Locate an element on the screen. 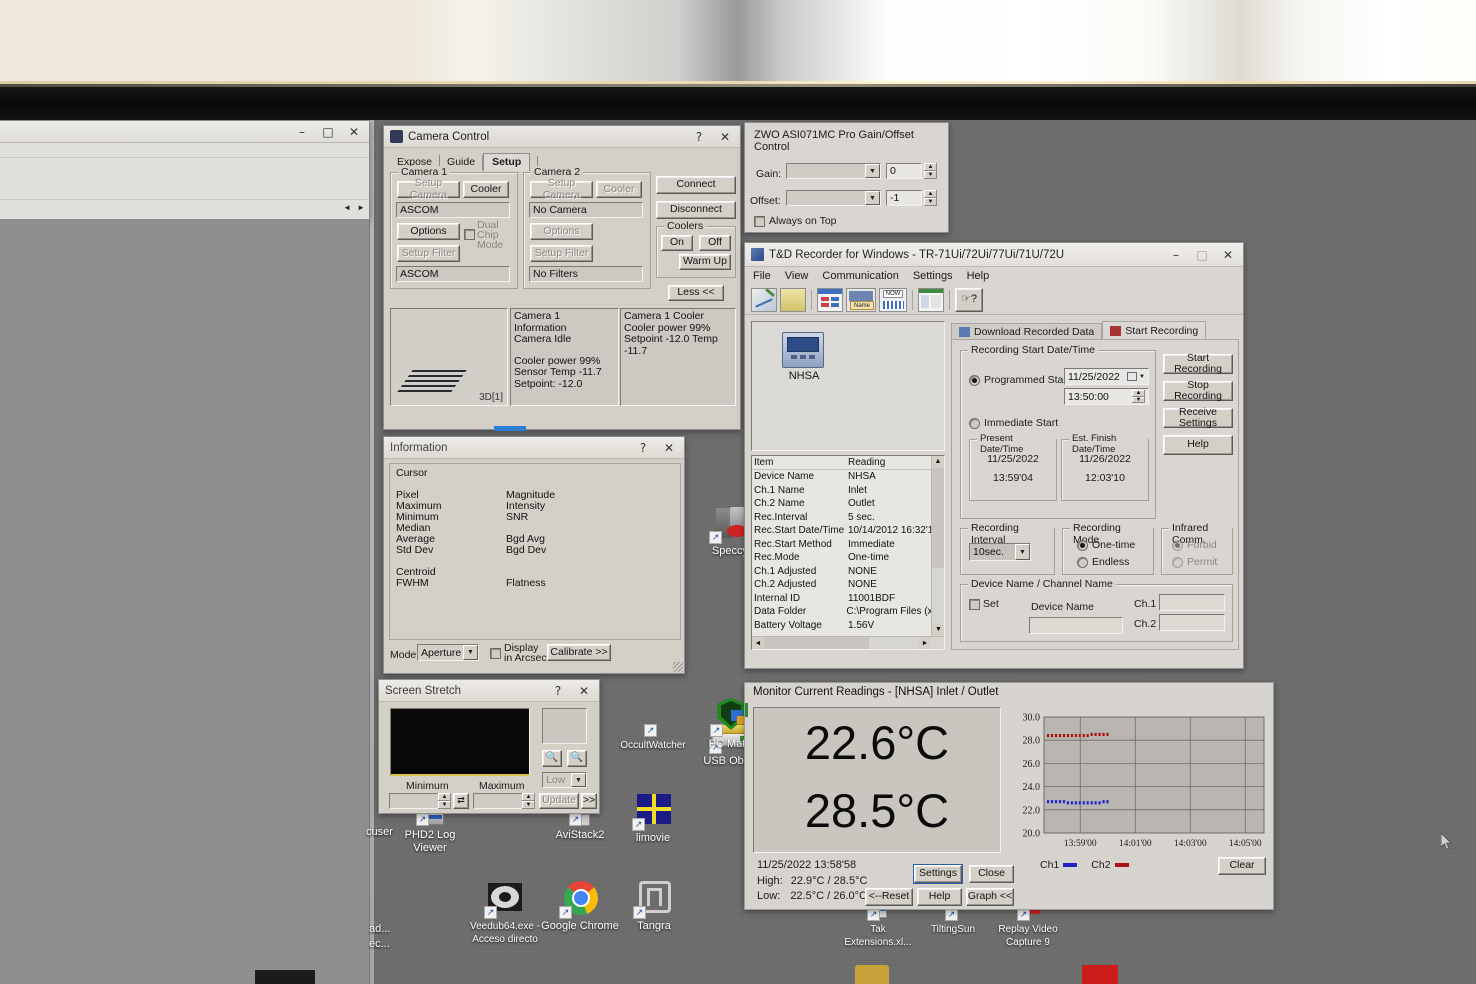 The image size is (1476, 984). camera1-setup-camera-button: Setup Camera is located at coordinates (428, 189).